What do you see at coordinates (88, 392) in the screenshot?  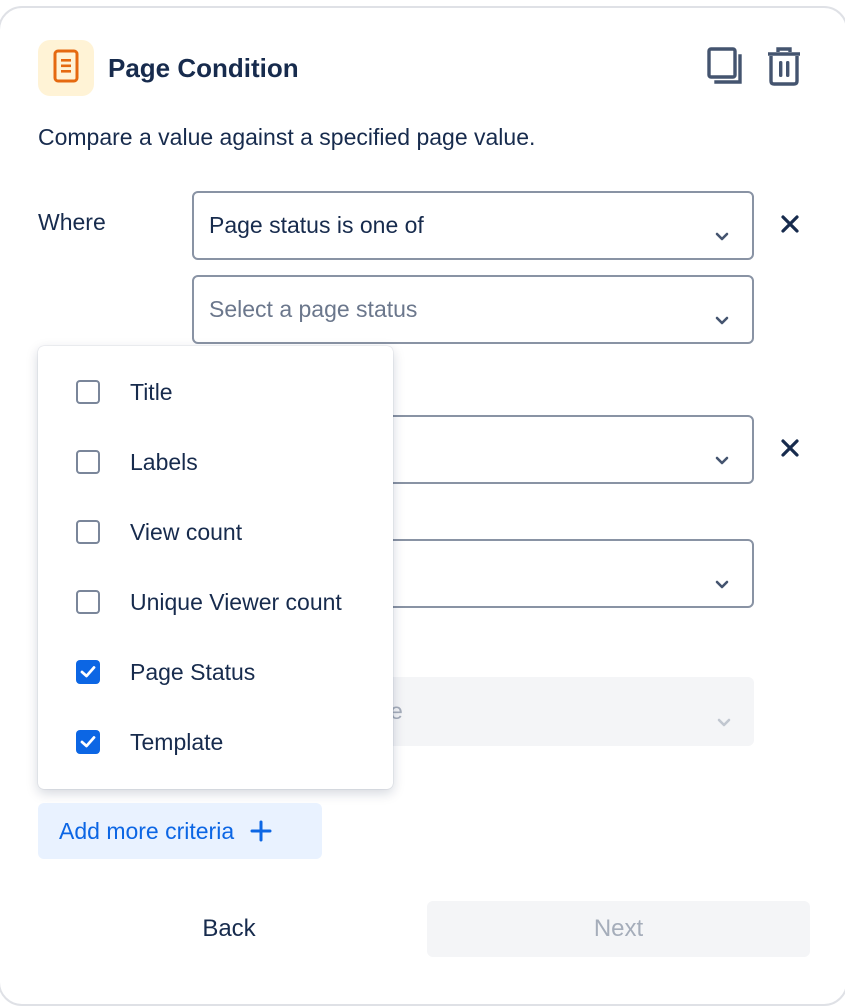 I see `checkbox-title` at bounding box center [88, 392].